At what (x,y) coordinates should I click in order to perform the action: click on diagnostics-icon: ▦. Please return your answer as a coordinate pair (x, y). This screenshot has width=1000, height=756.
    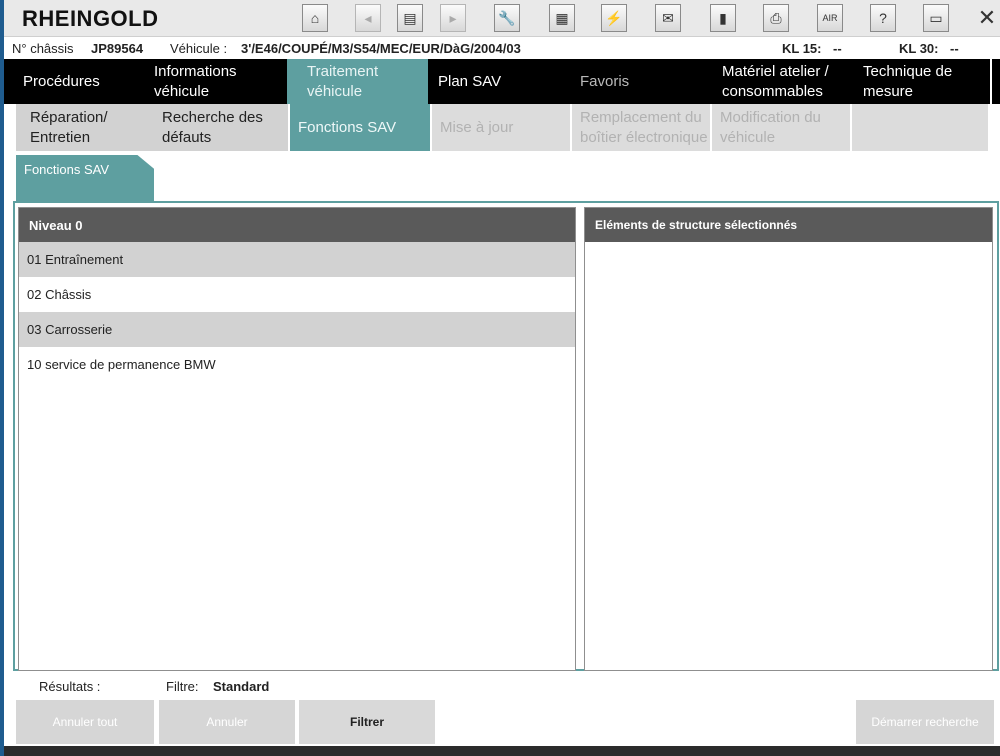
    Looking at the image, I should click on (562, 18).